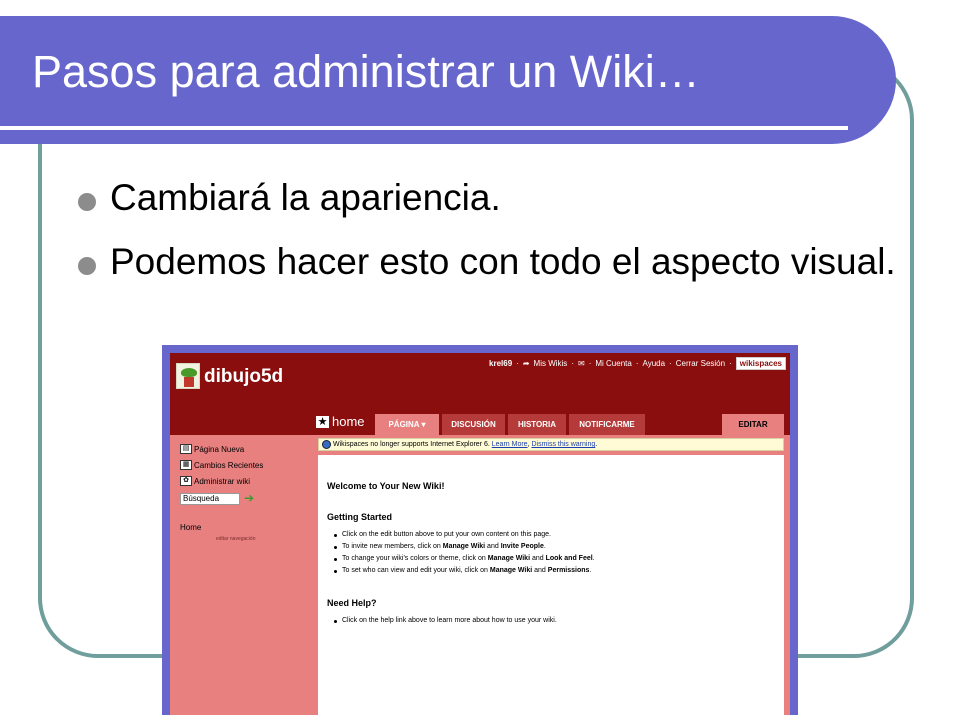 The image size is (960, 720). I want to click on sidebar-item-label: Página Nueva, so click(219, 449).